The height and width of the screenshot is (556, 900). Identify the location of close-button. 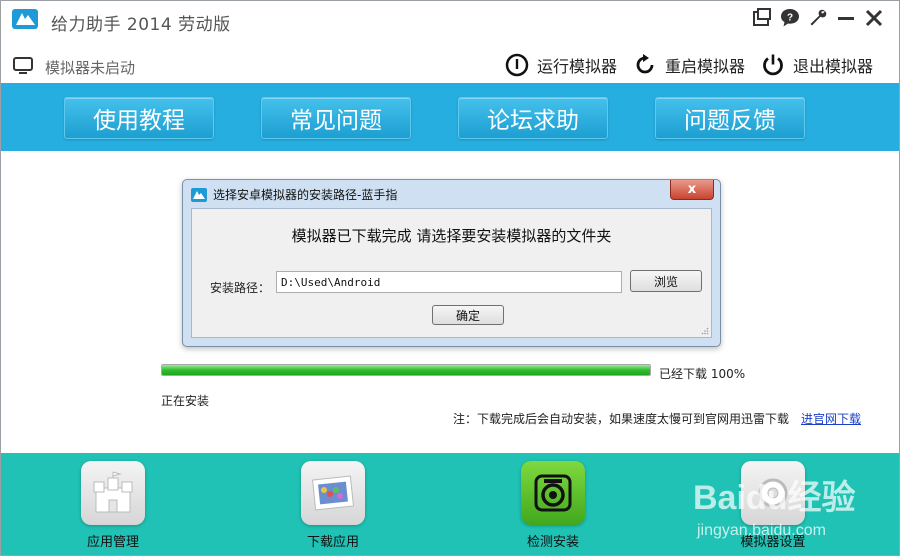
(874, 18).